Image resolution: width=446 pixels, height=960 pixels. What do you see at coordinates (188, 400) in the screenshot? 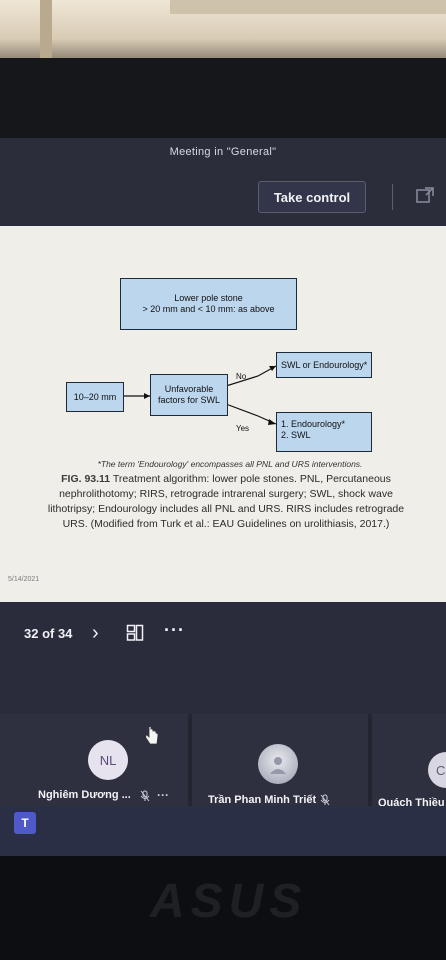
I see `box-unfav-line2: factors for SWL` at bounding box center [188, 400].